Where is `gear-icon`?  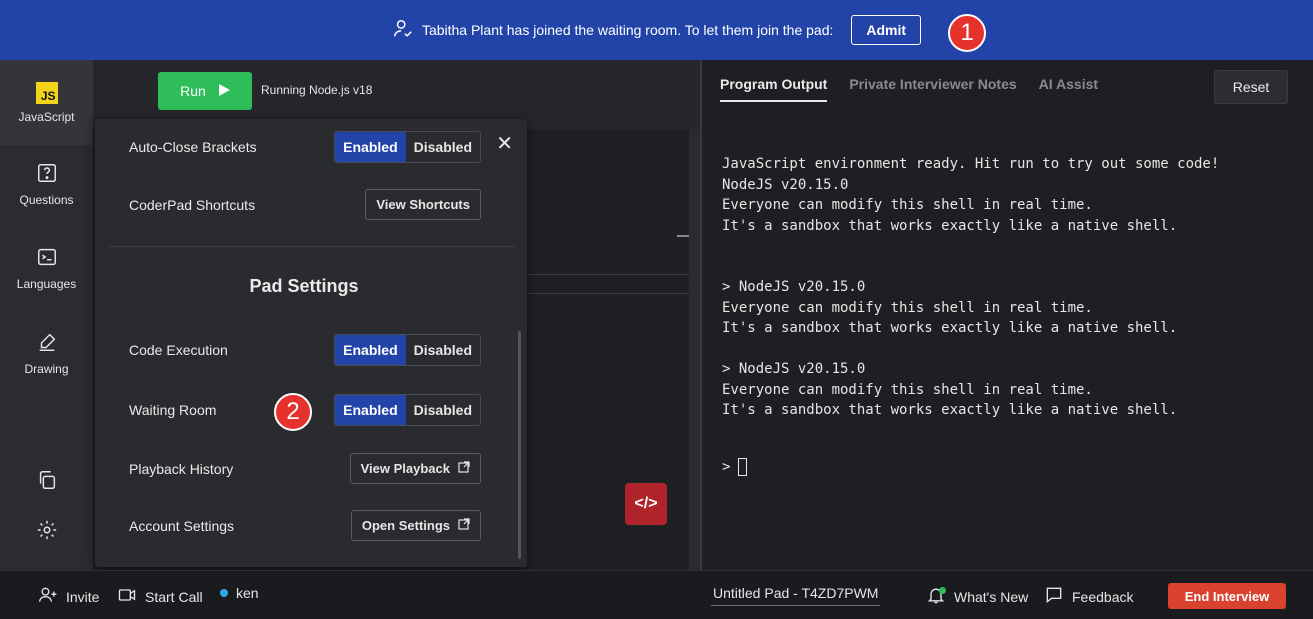
gear-icon is located at coordinates (47, 531).